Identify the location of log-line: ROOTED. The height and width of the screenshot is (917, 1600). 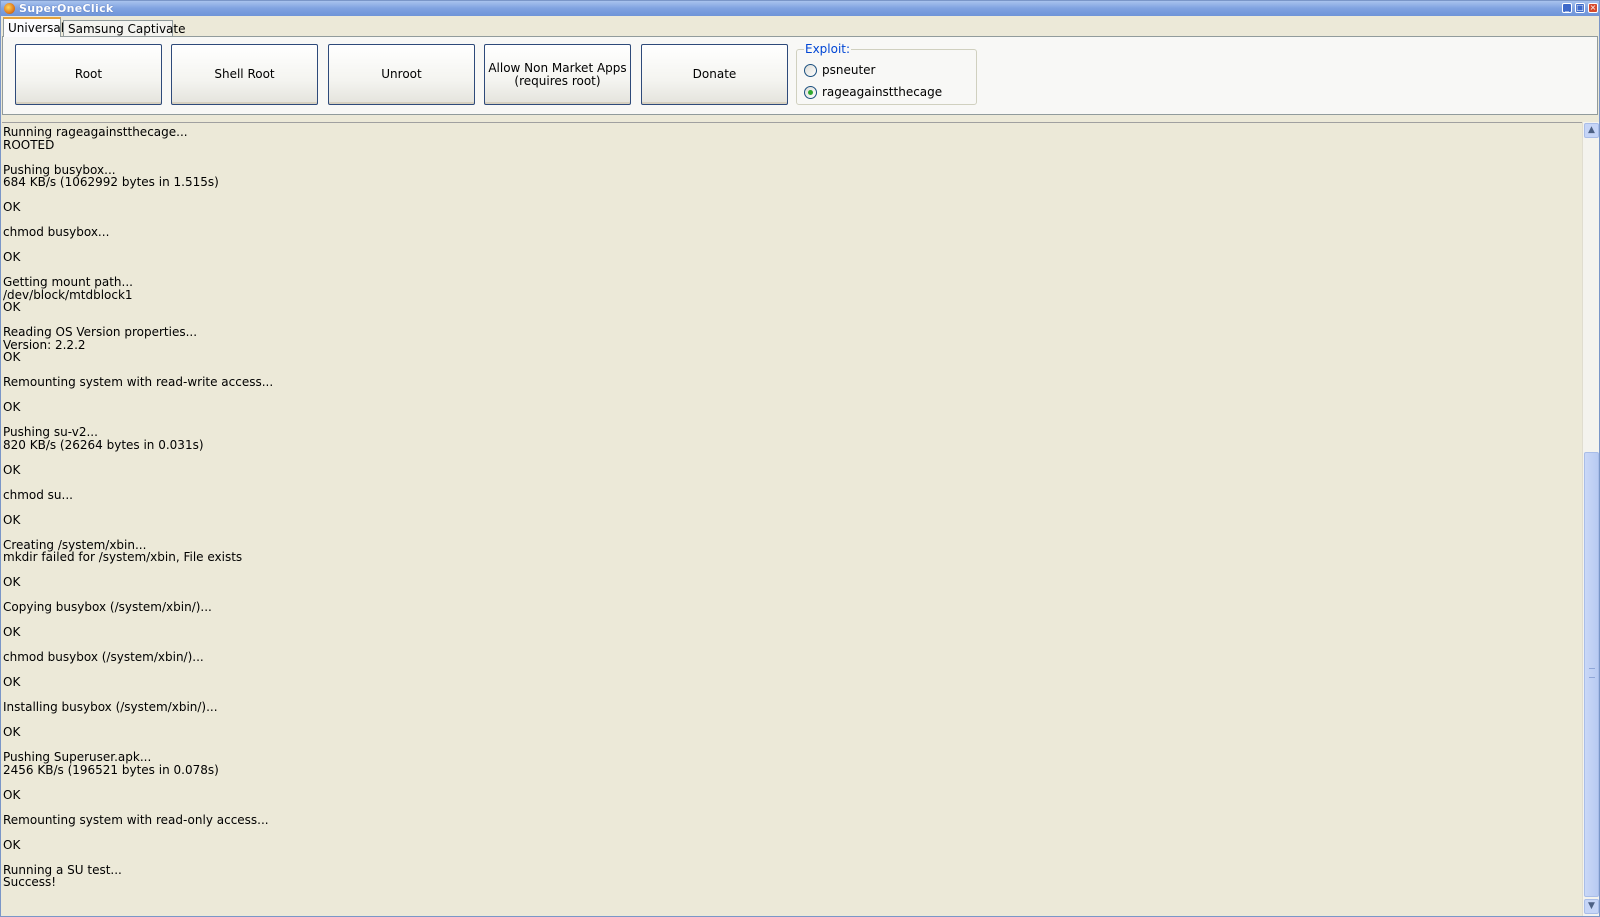
(29, 144).